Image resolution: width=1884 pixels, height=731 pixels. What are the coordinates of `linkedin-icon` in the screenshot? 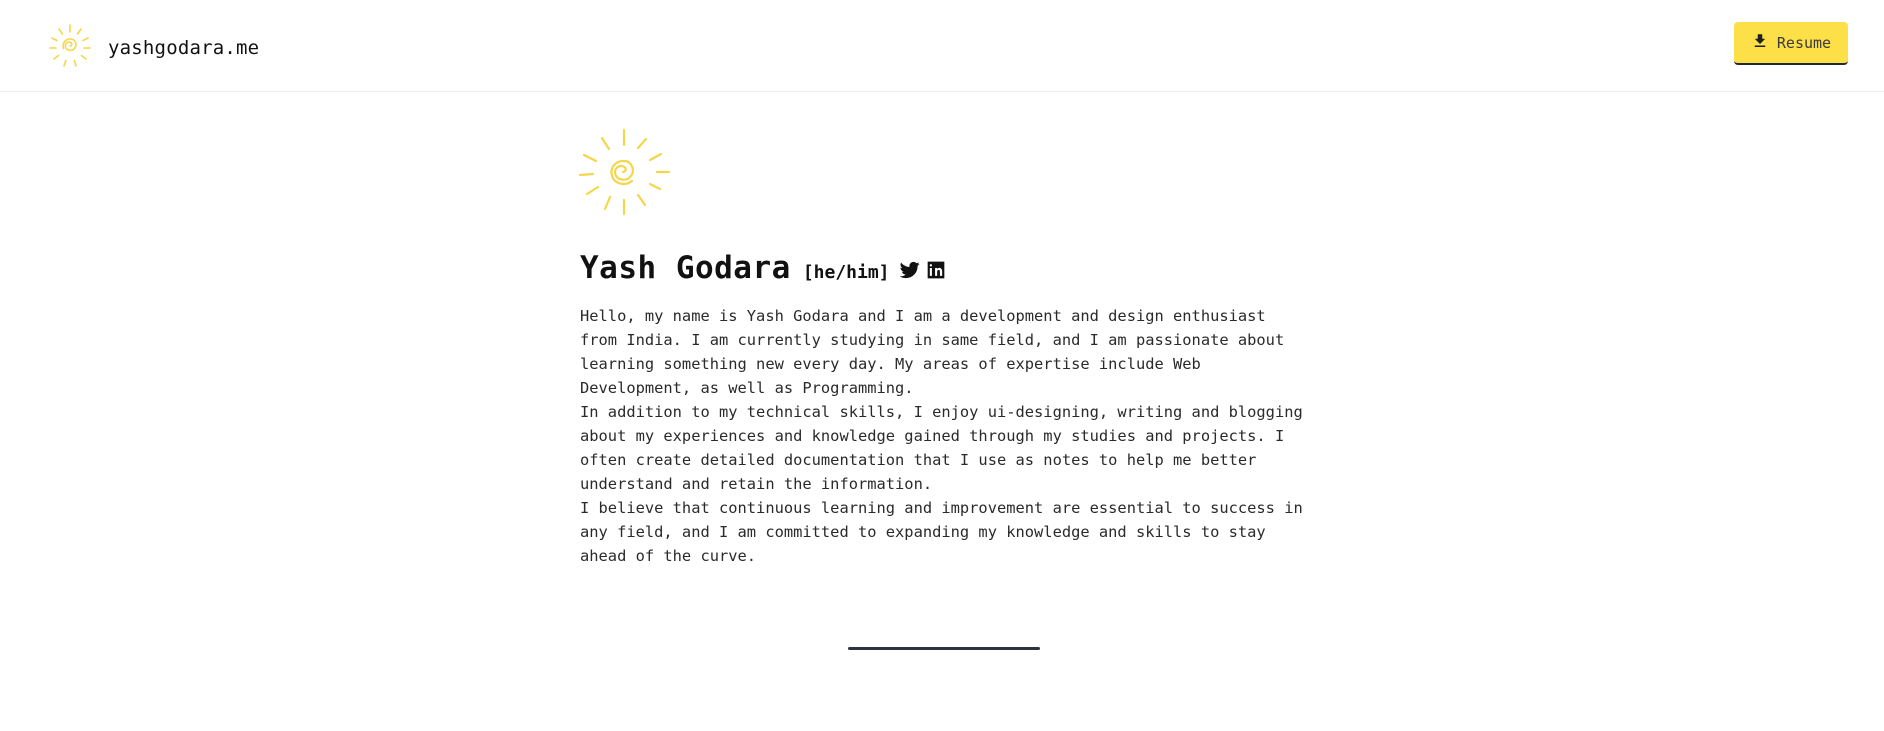 It's located at (936, 270).